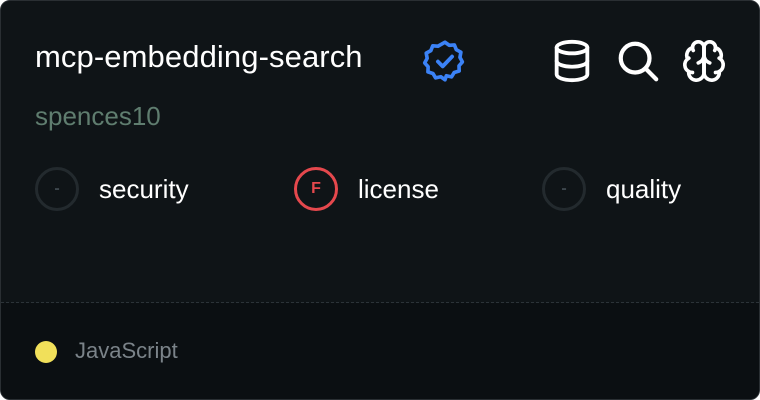 The width and height of the screenshot is (760, 400). I want to click on score-label: security, so click(144, 188).